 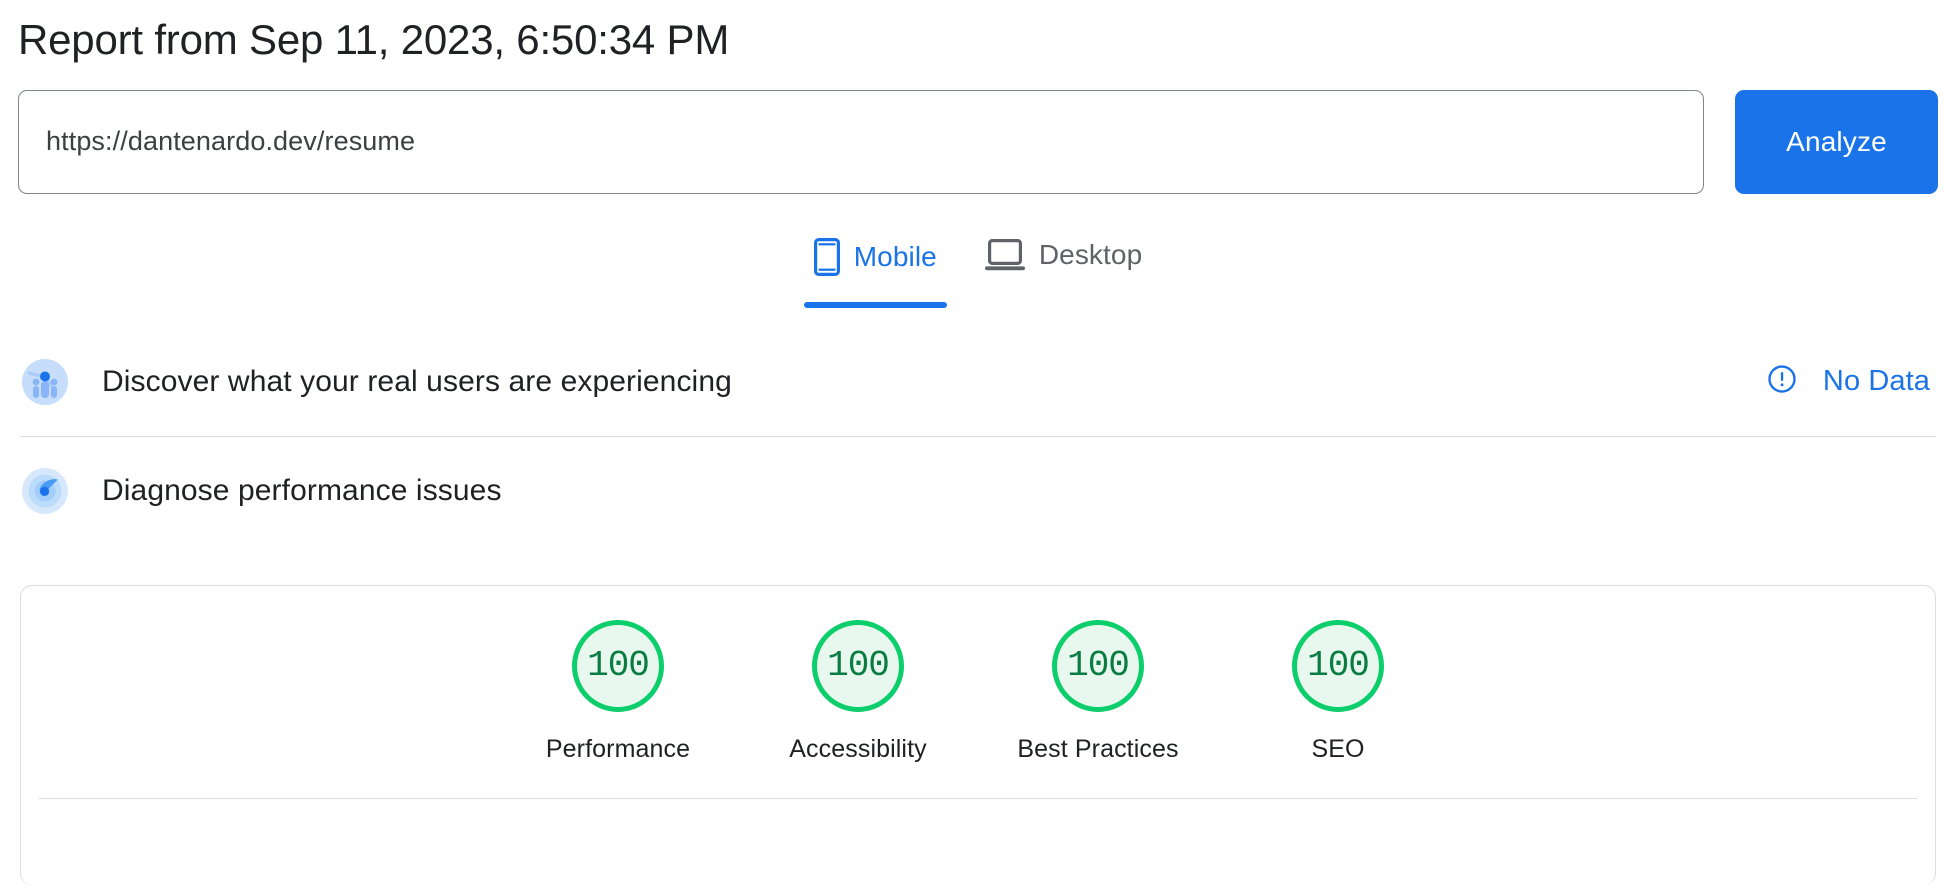 I want to click on device-tabs: Mobile Desktop, so click(x=978, y=268).